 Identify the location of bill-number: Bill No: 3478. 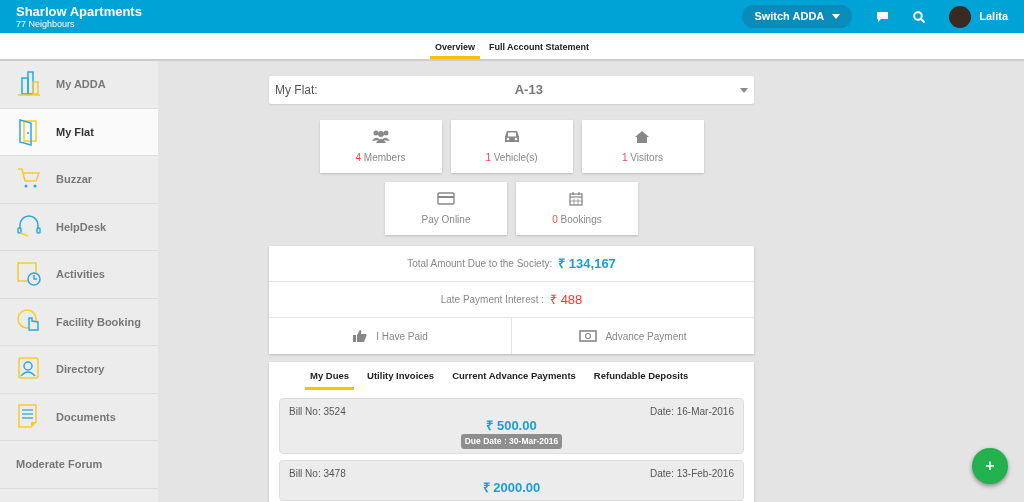
(317, 473).